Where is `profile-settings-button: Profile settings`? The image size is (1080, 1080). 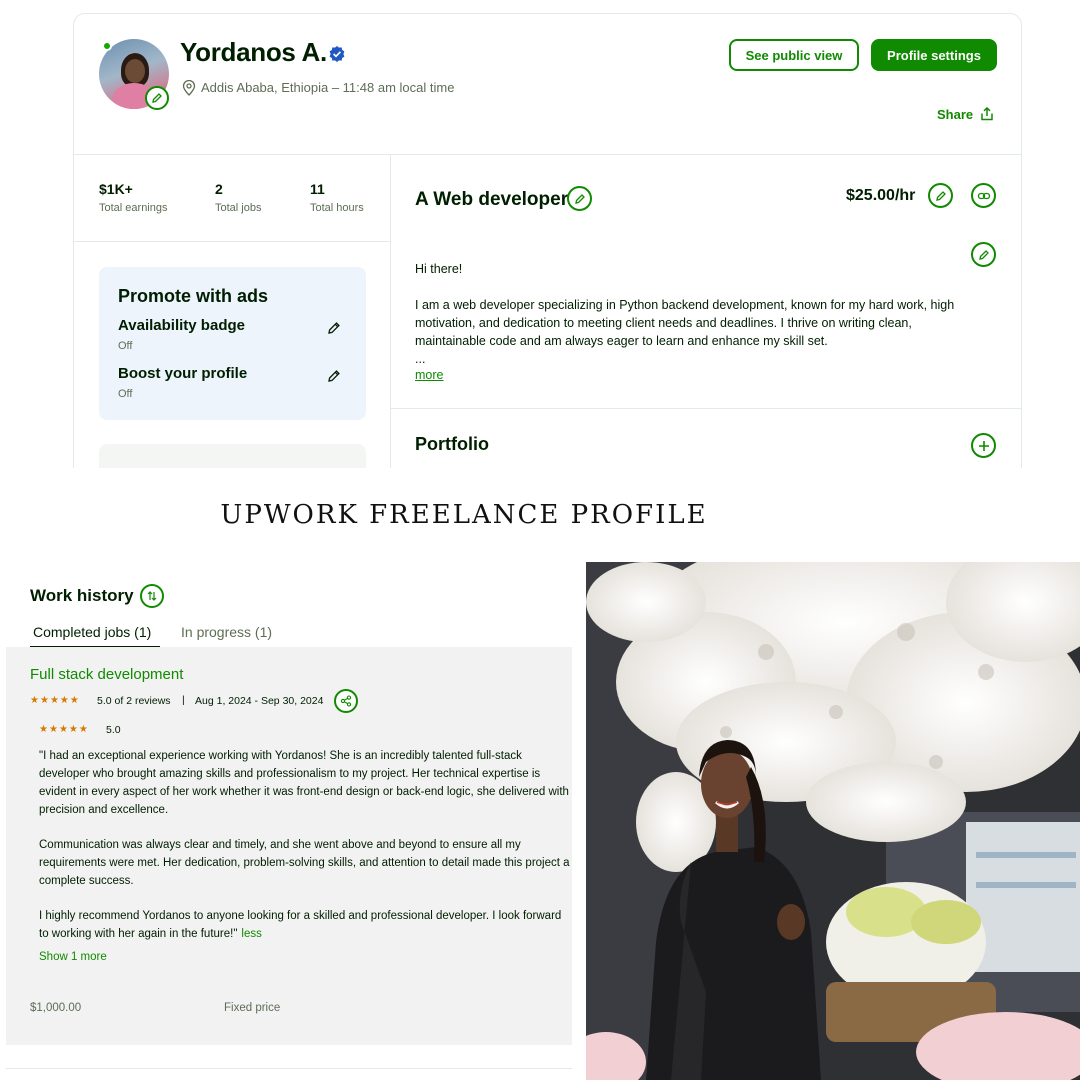 profile-settings-button: Profile settings is located at coordinates (934, 55).